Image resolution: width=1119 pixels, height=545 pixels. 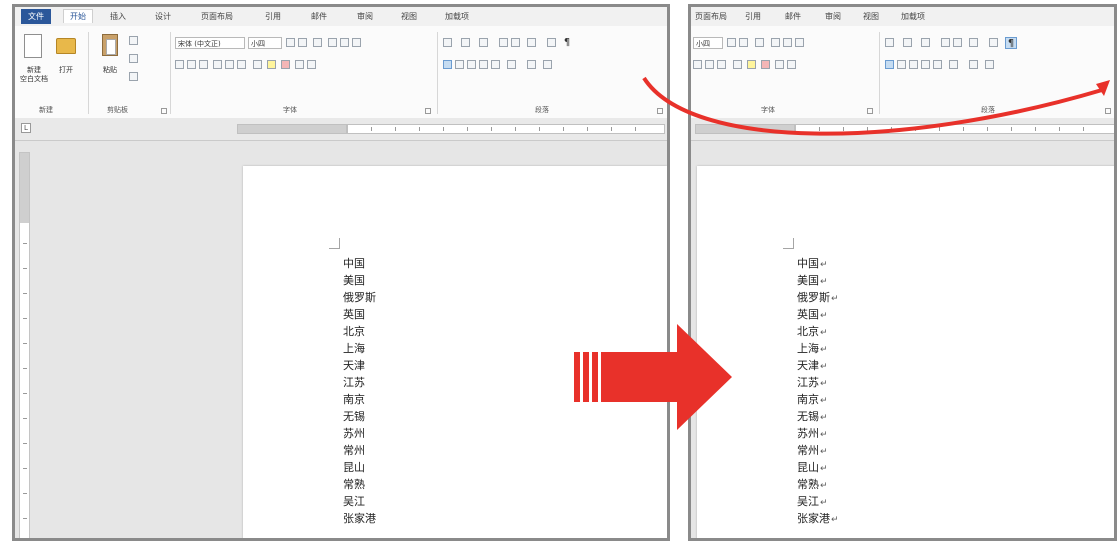 I want to click on transition-arrow-icon, so click(x=653, y=377).